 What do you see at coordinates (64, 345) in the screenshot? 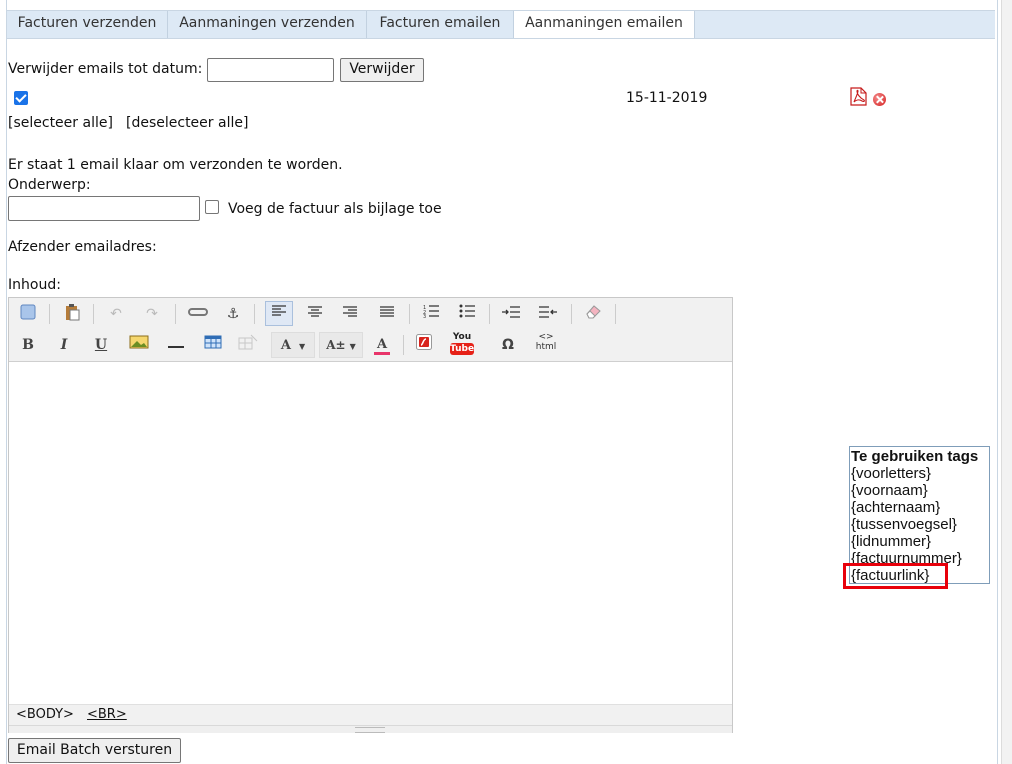
I see `italic-icon: I` at bounding box center [64, 345].